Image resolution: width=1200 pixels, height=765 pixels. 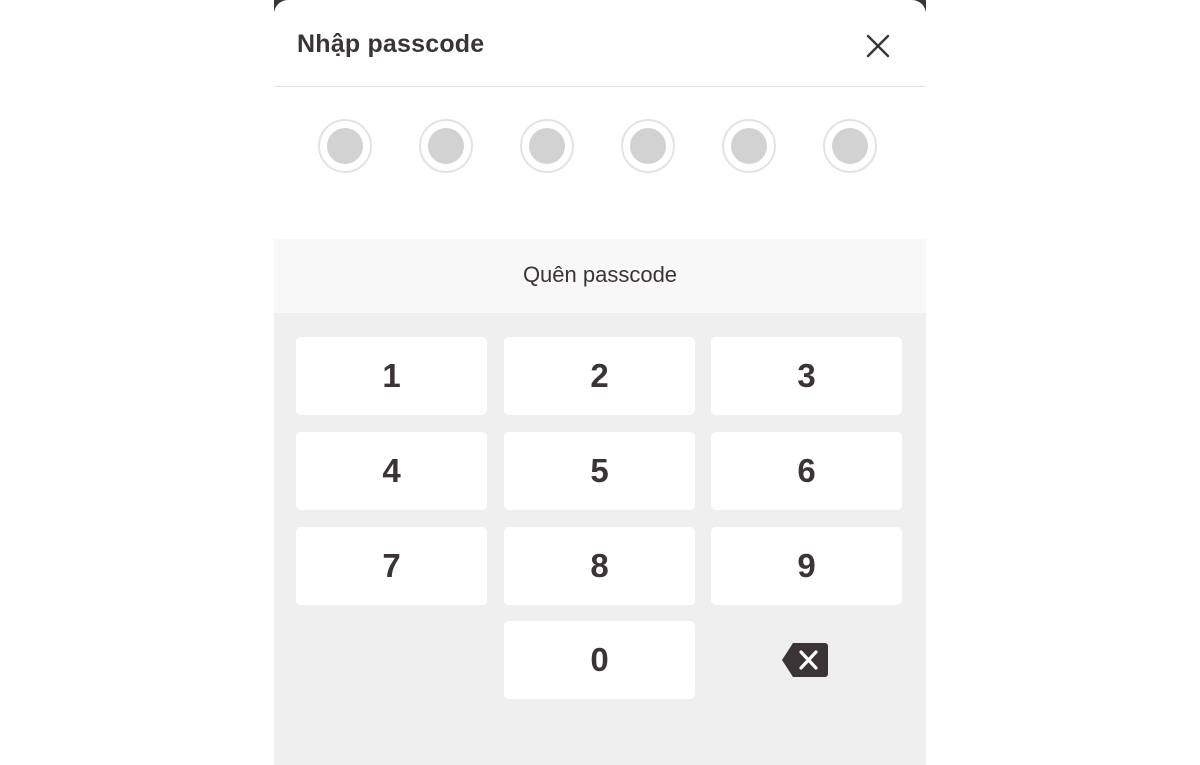 I want to click on key-6: 6, so click(x=806, y=471).